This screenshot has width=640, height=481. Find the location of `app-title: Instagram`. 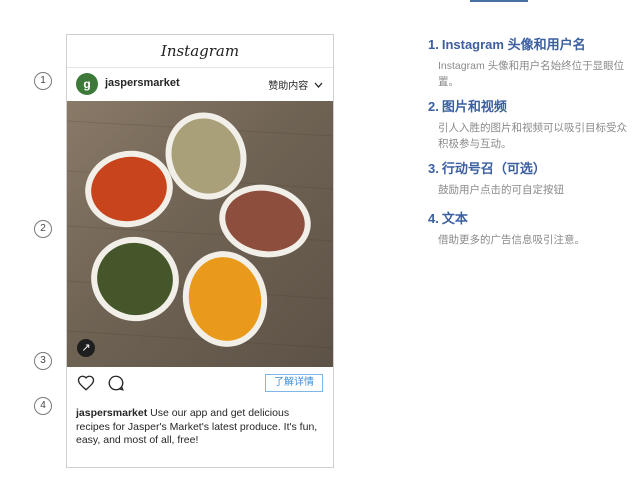

app-title: Instagram is located at coordinates (200, 51).